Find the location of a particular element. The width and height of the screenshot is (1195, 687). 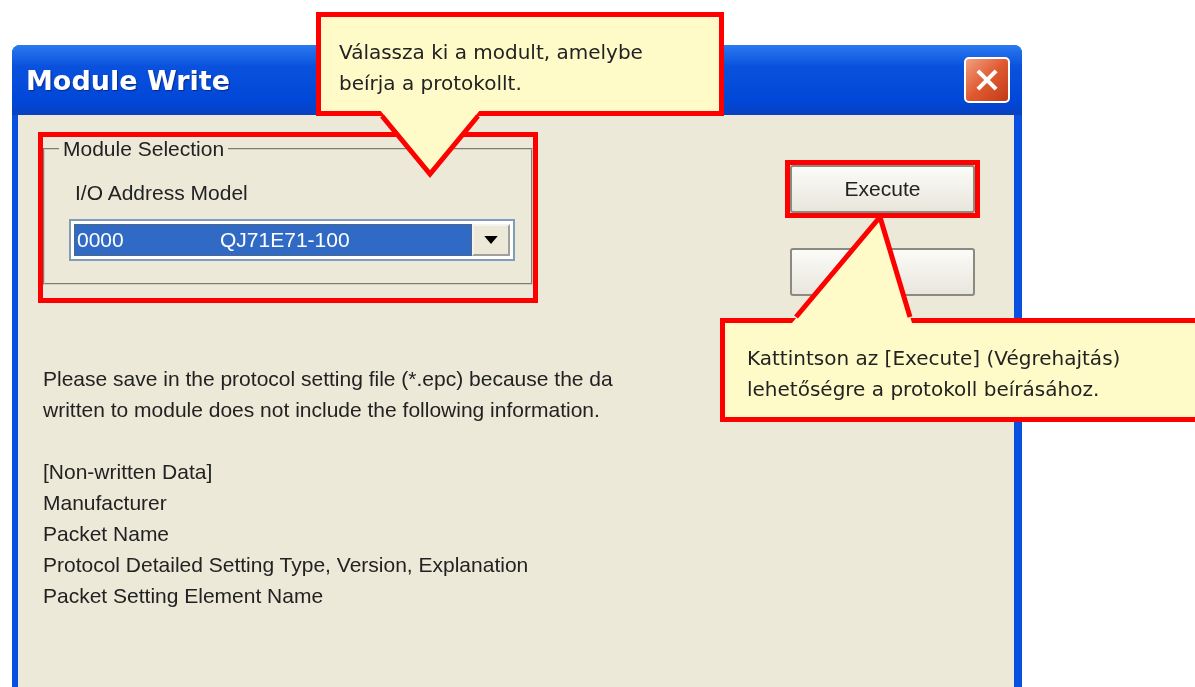

callout-text: Válassza ki a modult, amelybe beírja a protokollt. is located at coordinates (491, 68).